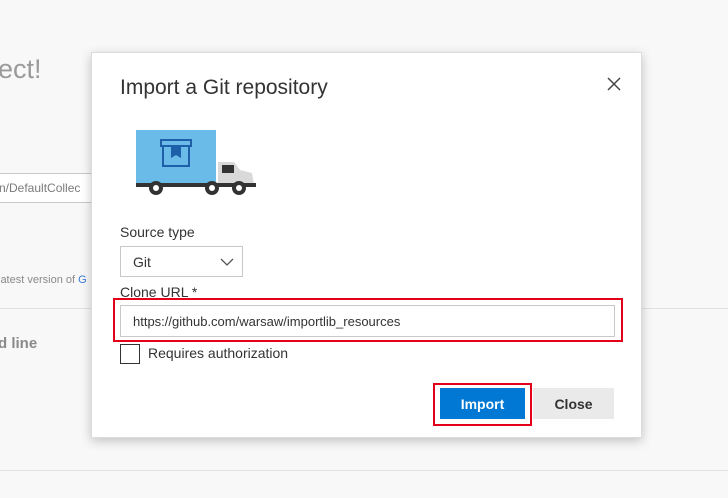 This screenshot has height=498, width=728. What do you see at coordinates (227, 262) in the screenshot?
I see `chevron-down-icon` at bounding box center [227, 262].